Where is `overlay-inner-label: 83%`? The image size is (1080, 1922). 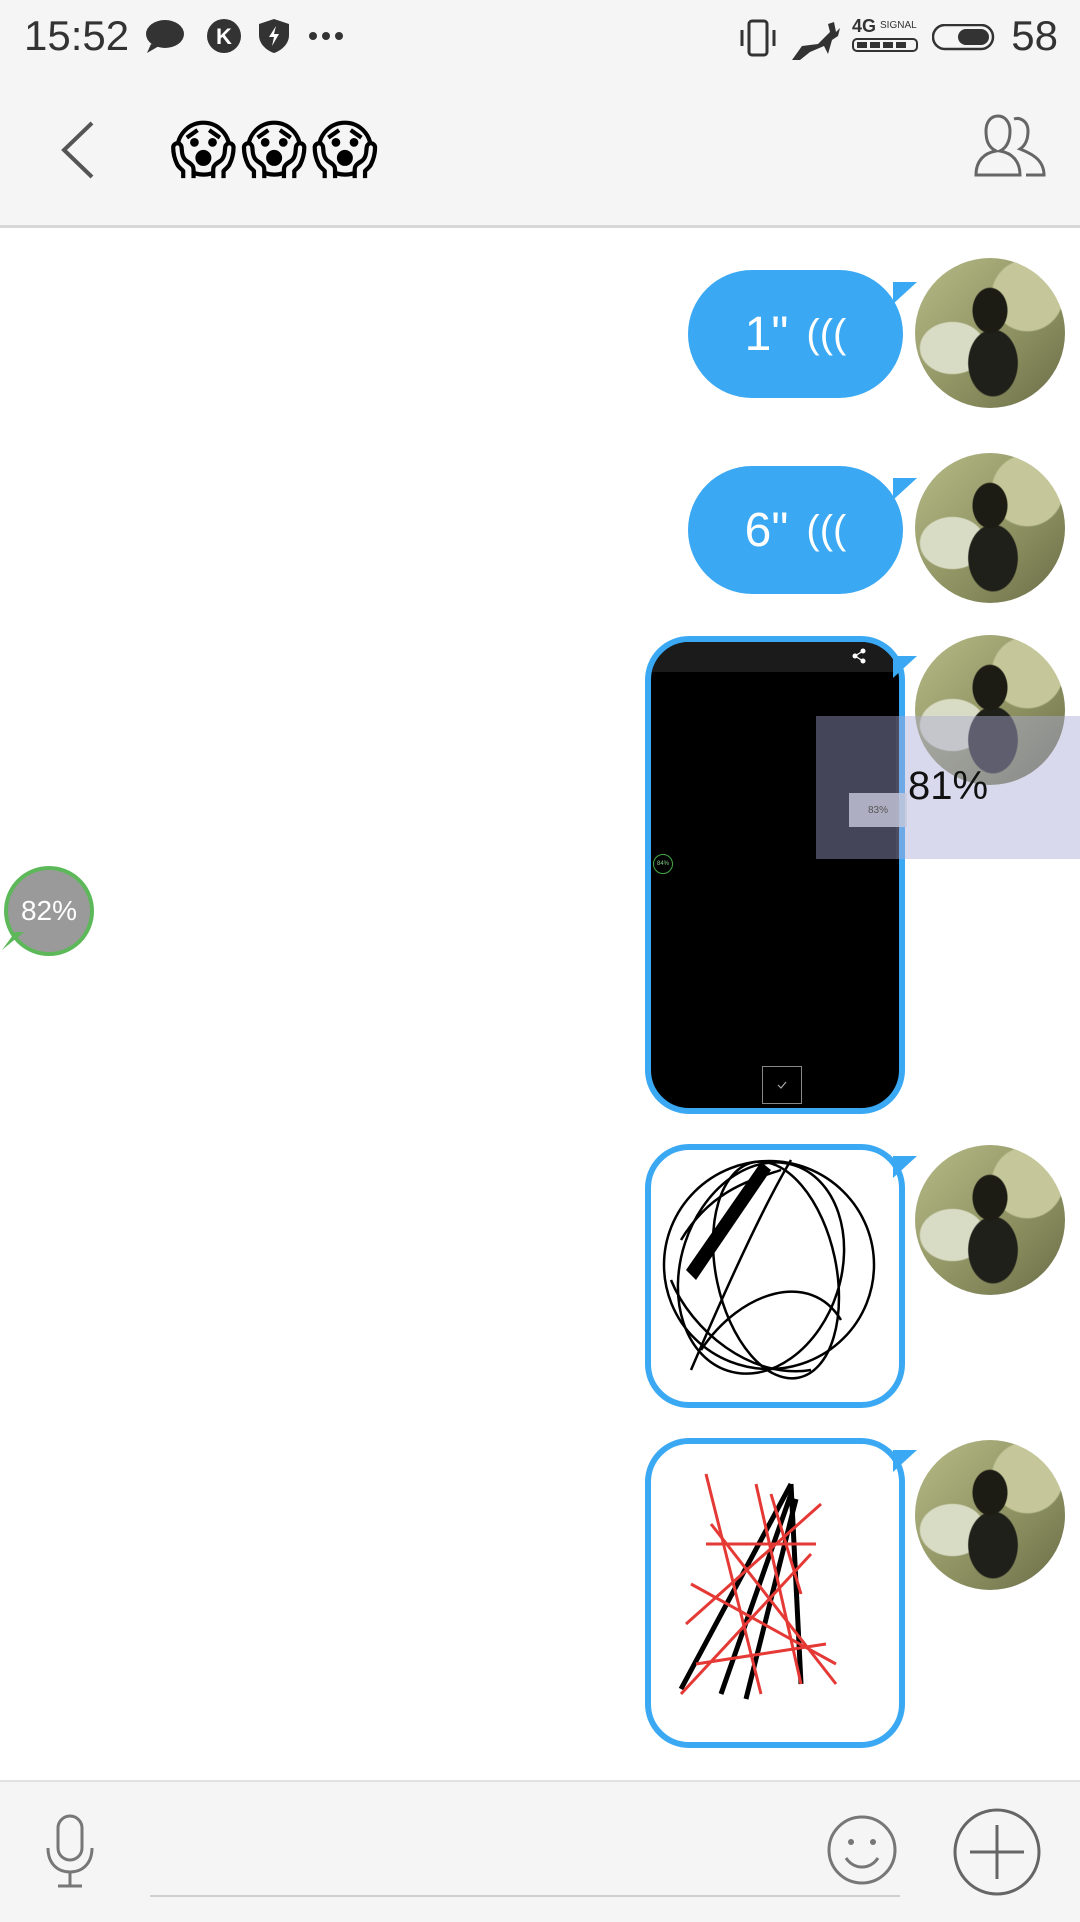 overlay-inner-label: 83% is located at coordinates (877, 810).